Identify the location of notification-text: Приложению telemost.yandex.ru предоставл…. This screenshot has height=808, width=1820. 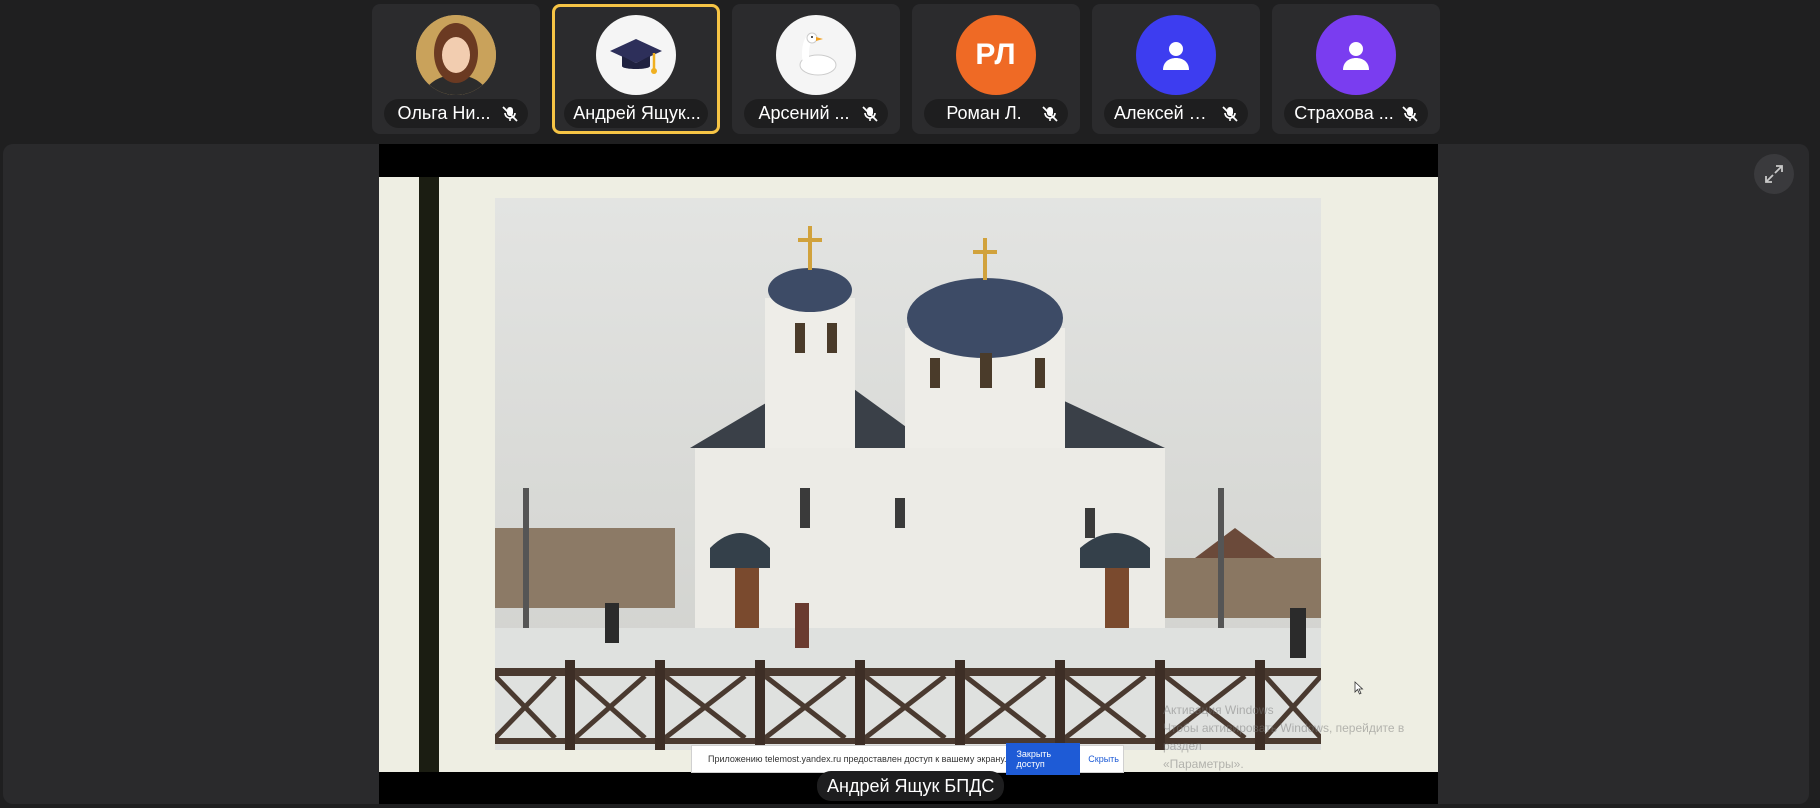
(857, 759).